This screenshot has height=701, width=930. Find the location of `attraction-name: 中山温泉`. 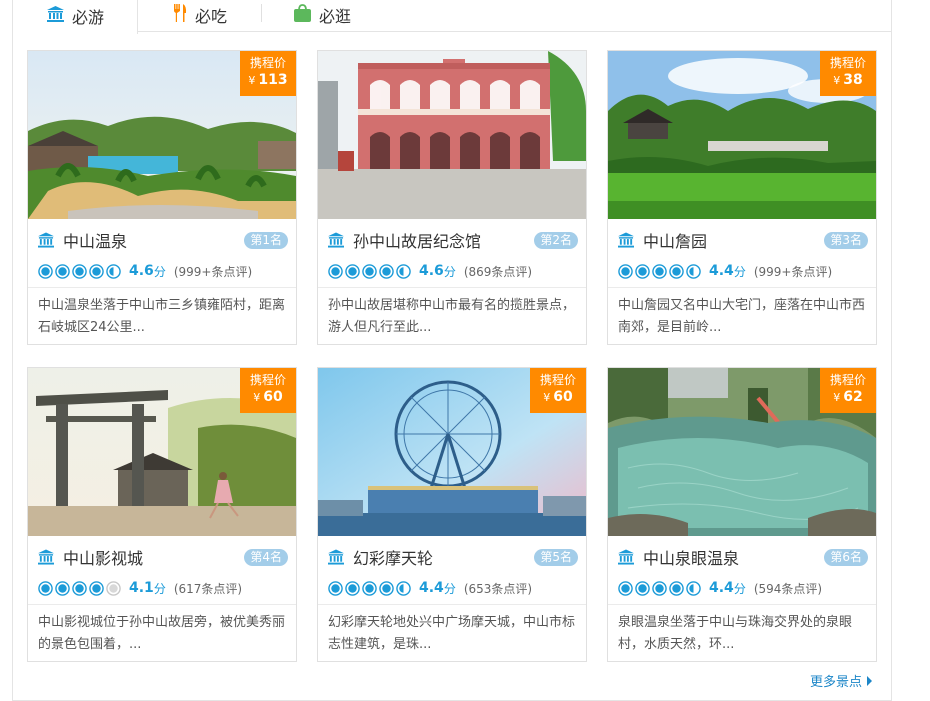

attraction-name: 中山温泉 is located at coordinates (95, 240).